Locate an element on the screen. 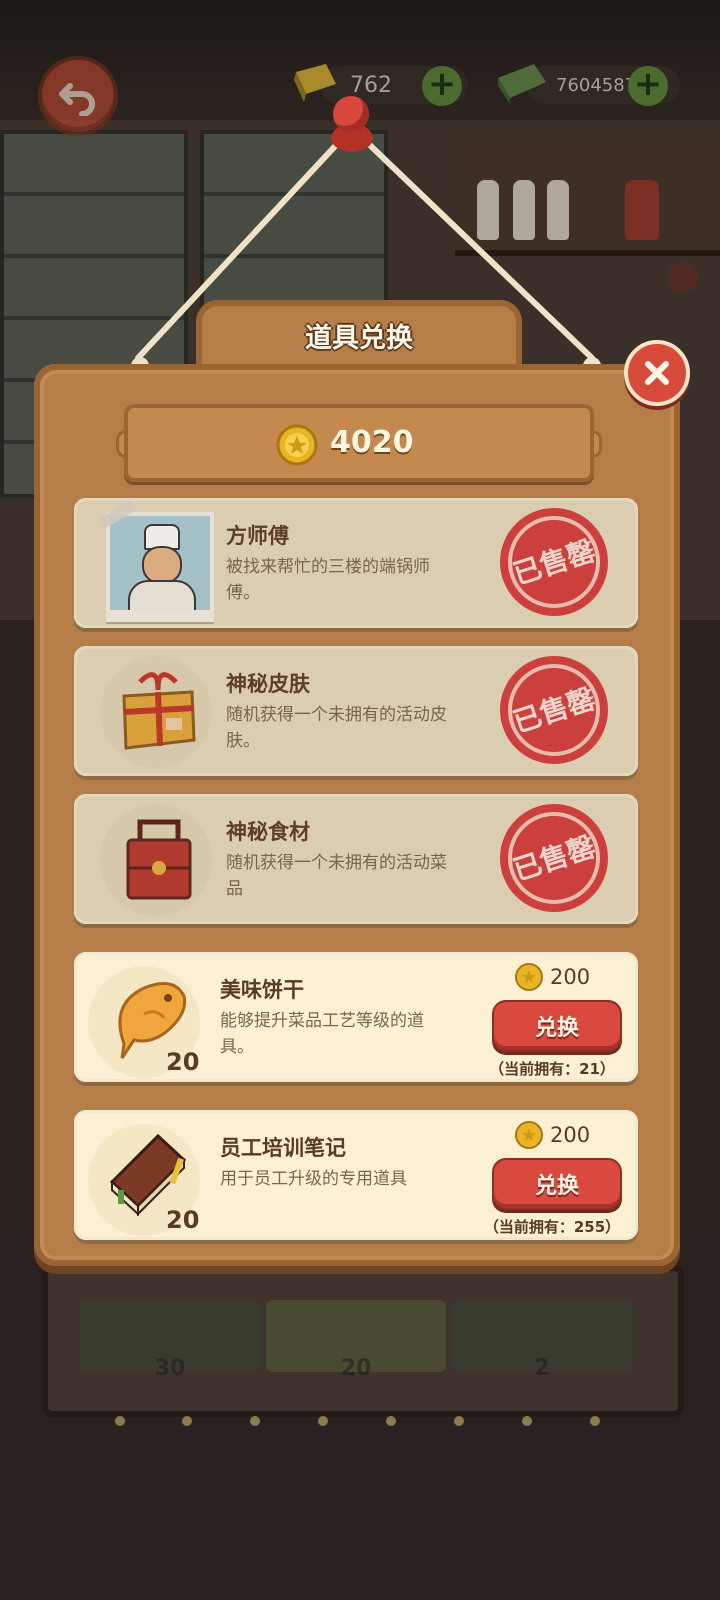 Image resolution: width=720 pixels, height=1600 pixels. item-description: 随机获得一个未拥有的活动皮肤。 is located at coordinates (336, 728).